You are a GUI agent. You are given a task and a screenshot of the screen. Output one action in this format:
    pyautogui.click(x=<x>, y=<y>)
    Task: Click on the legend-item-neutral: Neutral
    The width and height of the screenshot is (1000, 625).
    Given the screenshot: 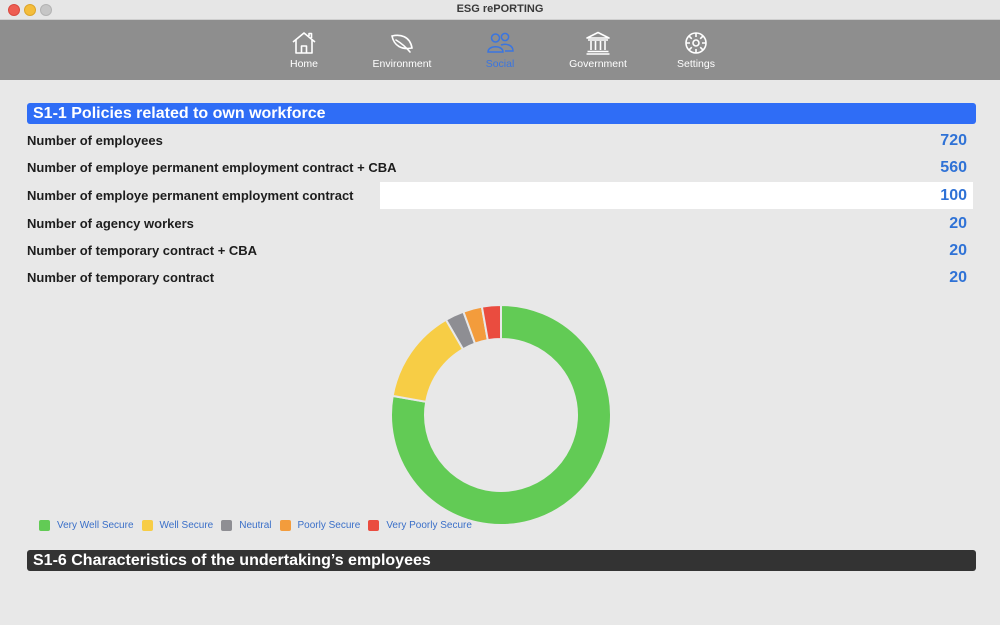 What is the action you would take?
    pyautogui.click(x=246, y=525)
    